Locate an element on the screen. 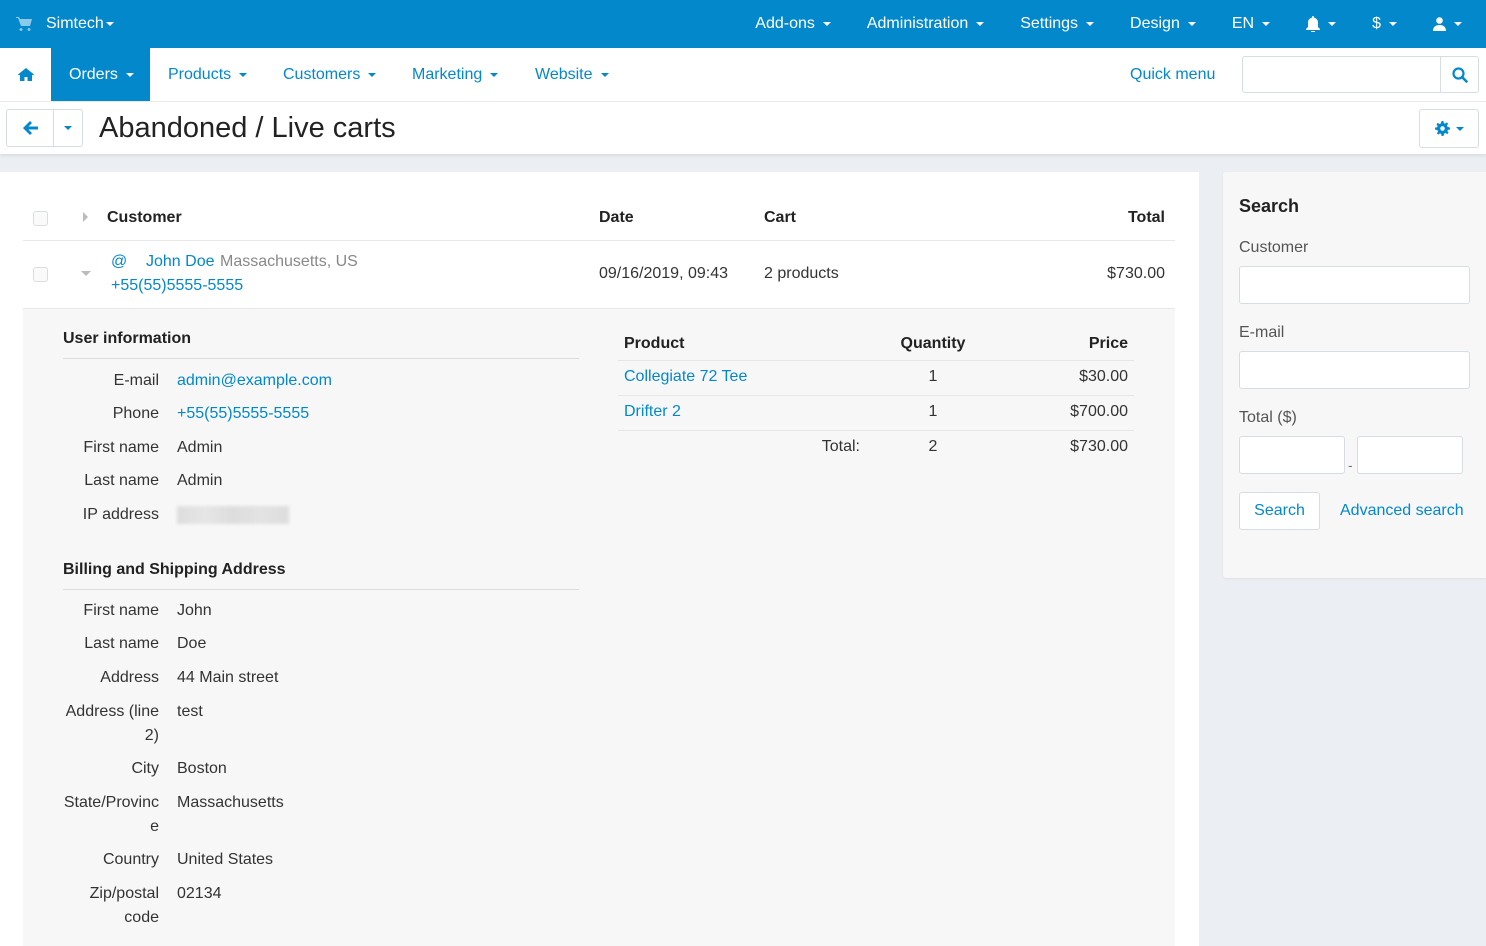 The image size is (1486, 946). quick-menu-link: Quick menu is located at coordinates (1172, 74).